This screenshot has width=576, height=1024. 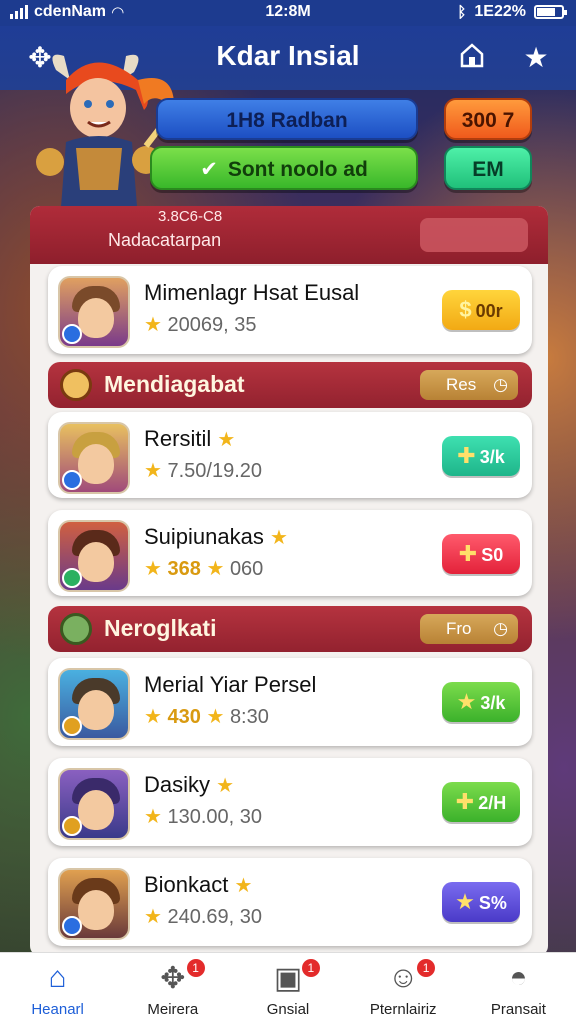 I want to click on coin-icon: $, so click(x=465, y=309).